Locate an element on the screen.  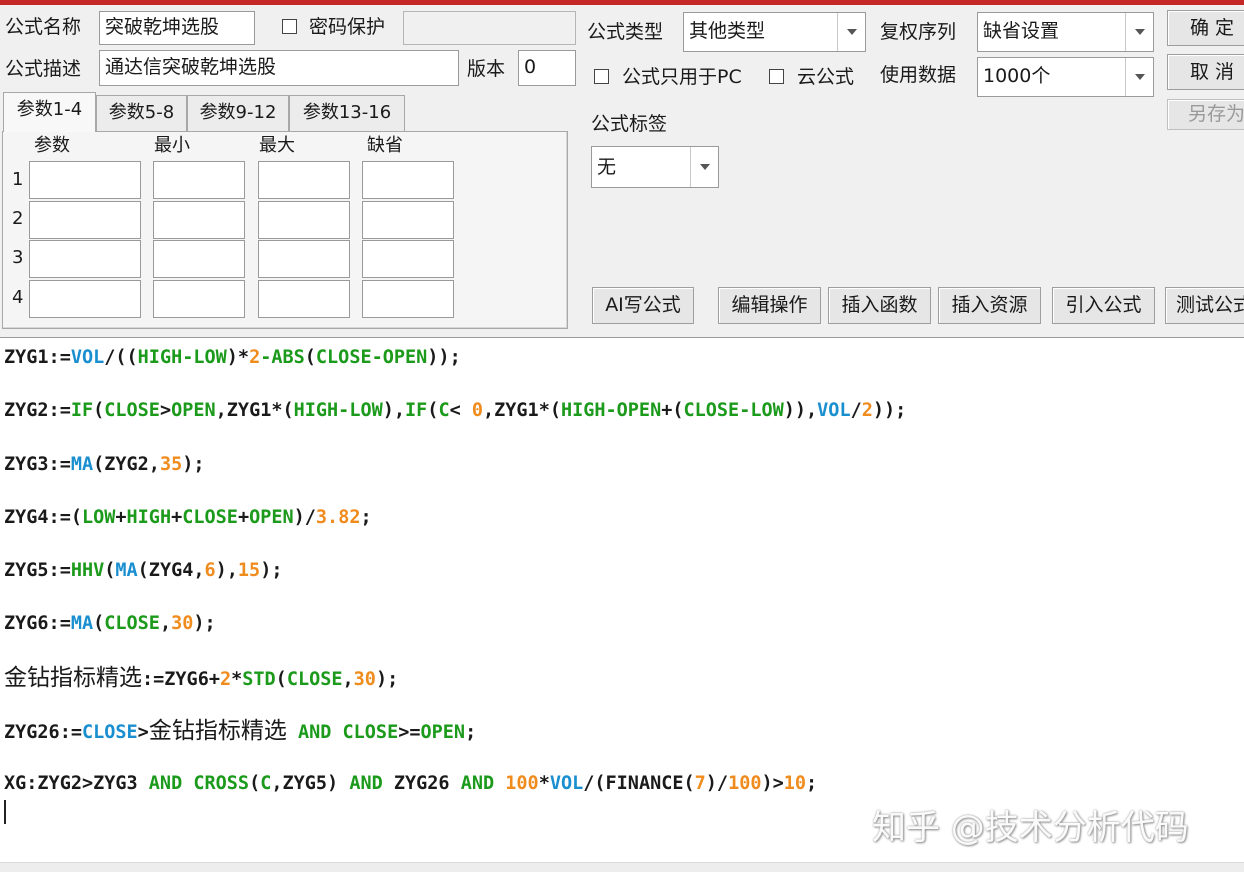
cloud-formula-checkbox is located at coordinates (776, 76).